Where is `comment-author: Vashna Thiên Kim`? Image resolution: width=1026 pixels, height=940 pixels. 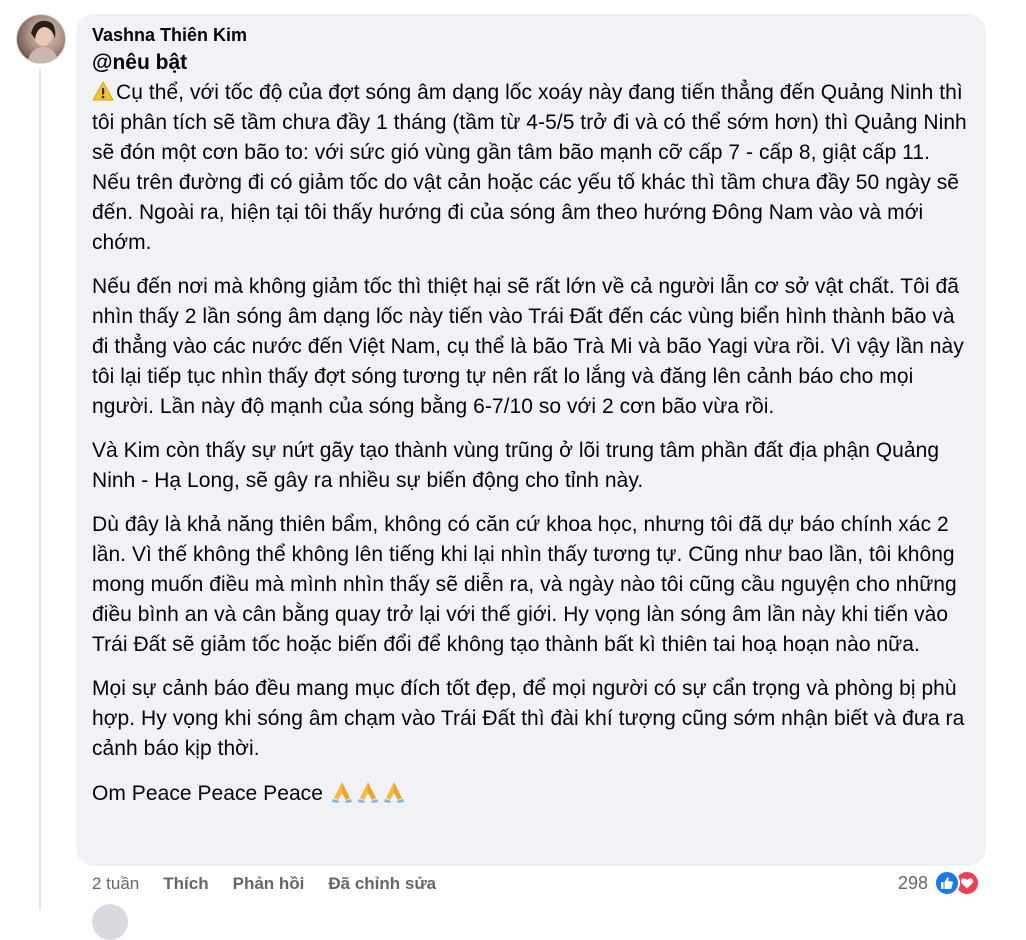 comment-author: Vashna Thiên Kim is located at coordinates (531, 35).